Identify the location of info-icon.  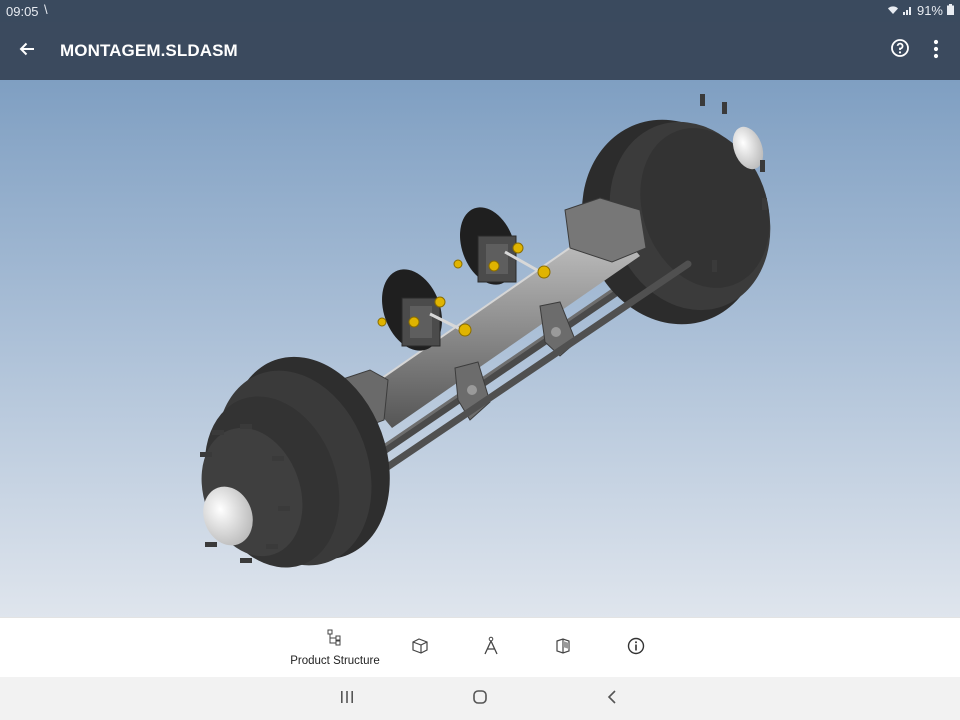
(636, 648).